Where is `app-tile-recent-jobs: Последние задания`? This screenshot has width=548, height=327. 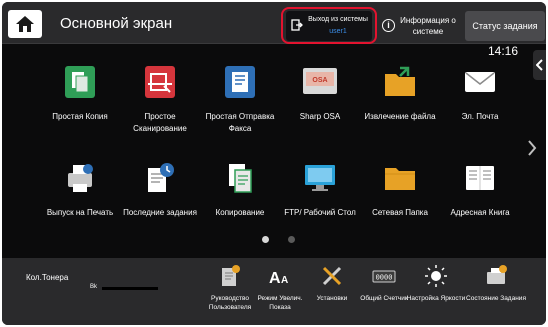 app-tile-recent-jobs: Последние задания is located at coordinates (160, 202).